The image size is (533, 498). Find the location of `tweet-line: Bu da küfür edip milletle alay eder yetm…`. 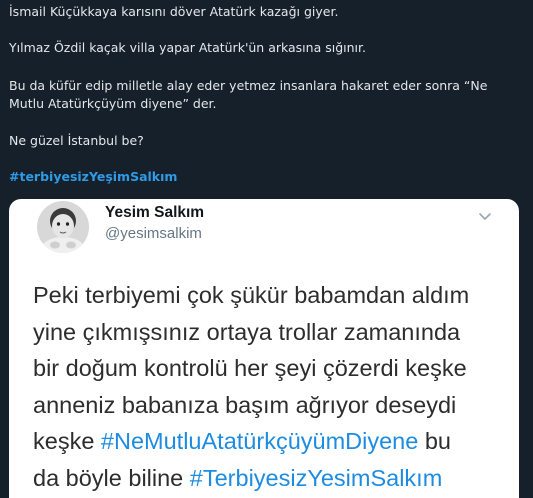

tweet-line: Bu da küfür edip milletle alay eder yetm… is located at coordinates (248, 85).